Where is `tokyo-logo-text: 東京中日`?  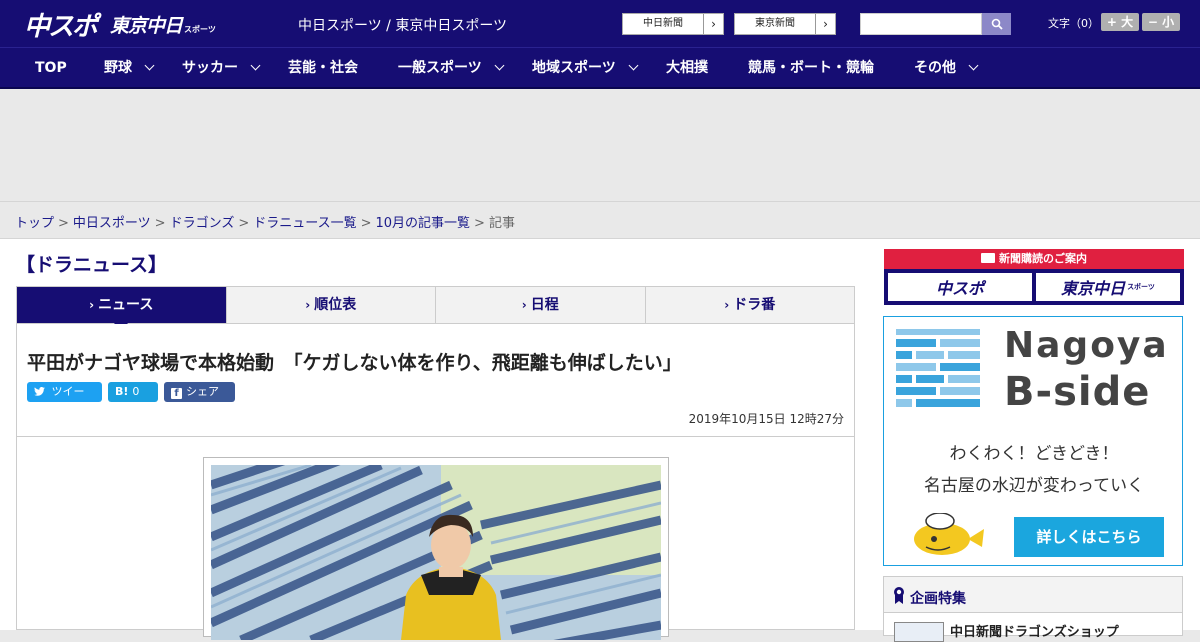 tokyo-logo-text: 東京中日 is located at coordinates (146, 25).